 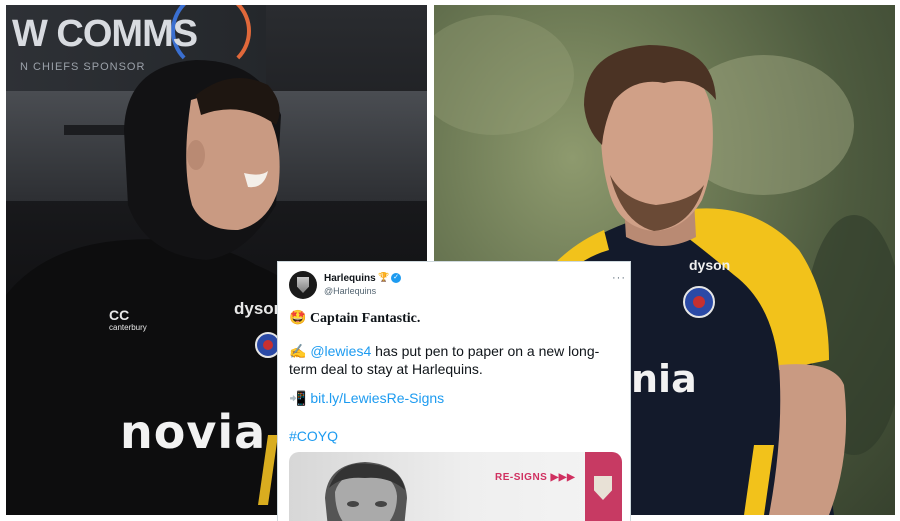 What do you see at coordinates (384, 277) in the screenshot?
I see `trophy-icon: 🏆` at bounding box center [384, 277].